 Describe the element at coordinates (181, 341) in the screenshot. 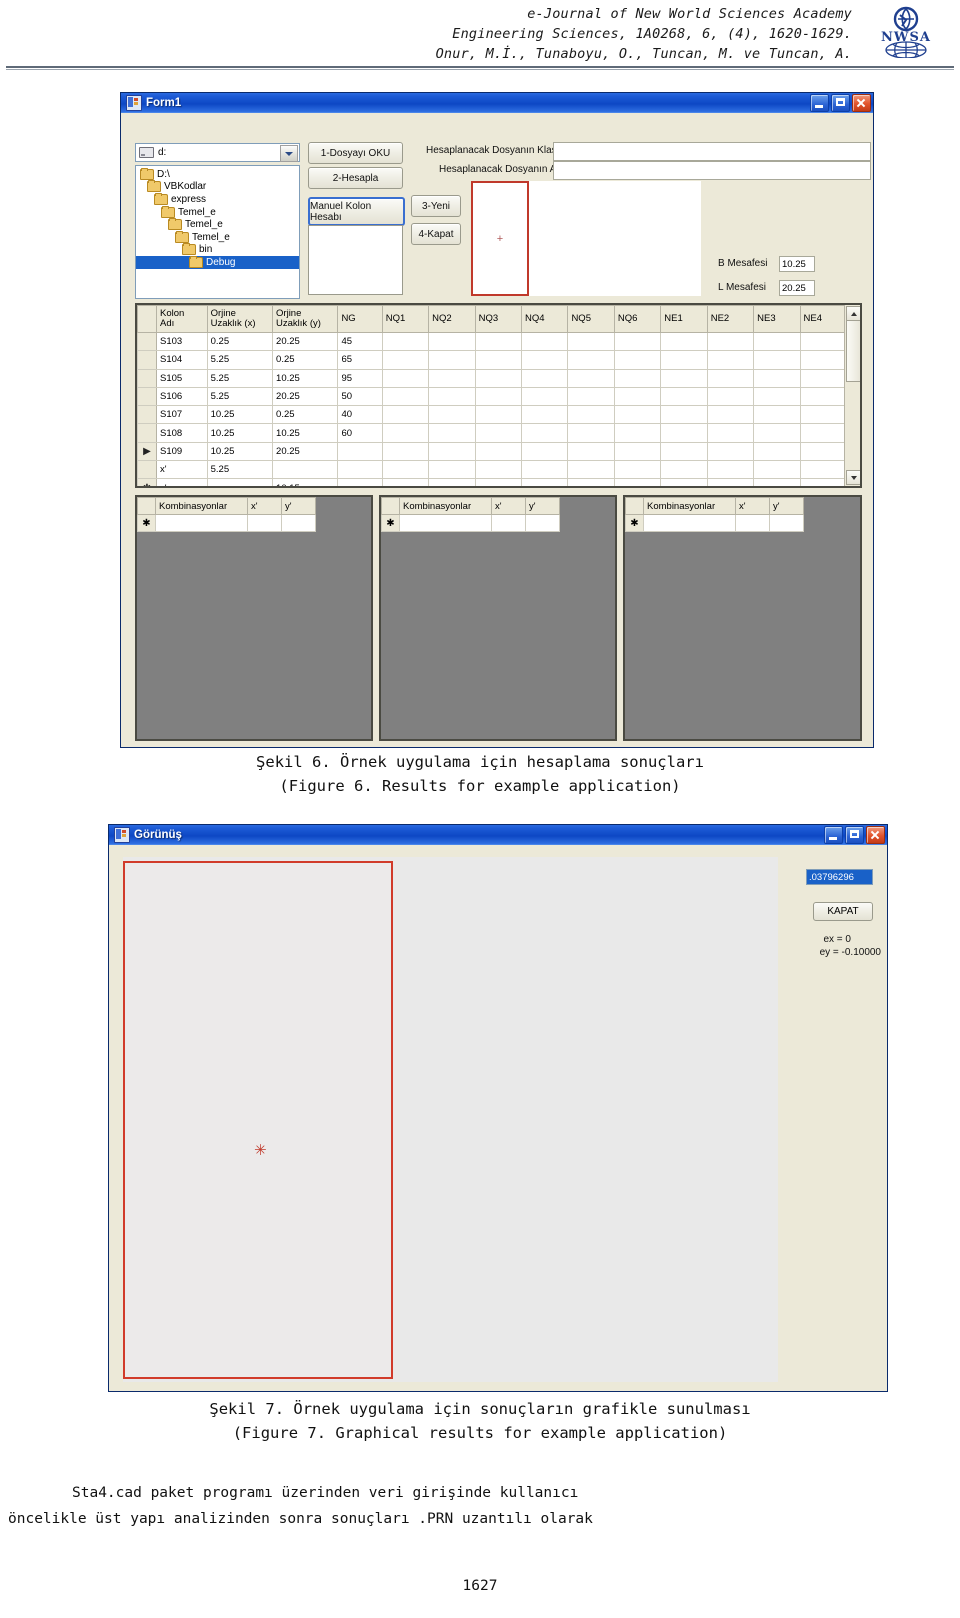

I see `table-cell: S103` at that location.